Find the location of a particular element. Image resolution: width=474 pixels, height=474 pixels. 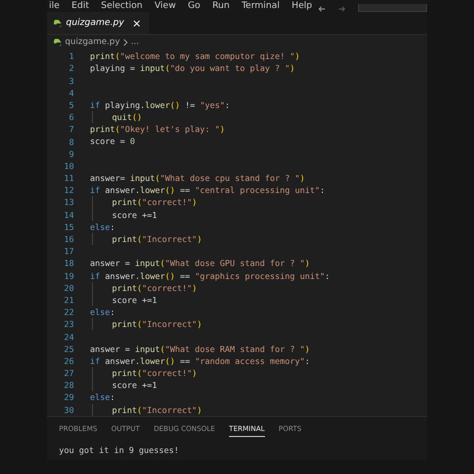

line-number: 8 is located at coordinates (71, 141).